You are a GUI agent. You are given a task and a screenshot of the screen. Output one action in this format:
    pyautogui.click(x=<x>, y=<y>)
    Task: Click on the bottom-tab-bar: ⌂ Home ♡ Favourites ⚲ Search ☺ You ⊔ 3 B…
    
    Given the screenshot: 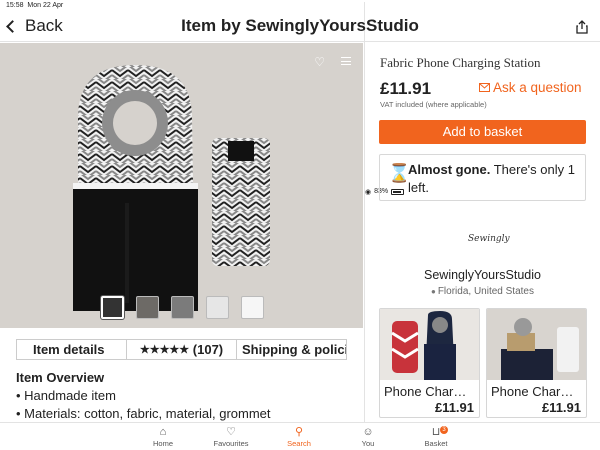 What is the action you would take?
    pyautogui.click(x=300, y=436)
    